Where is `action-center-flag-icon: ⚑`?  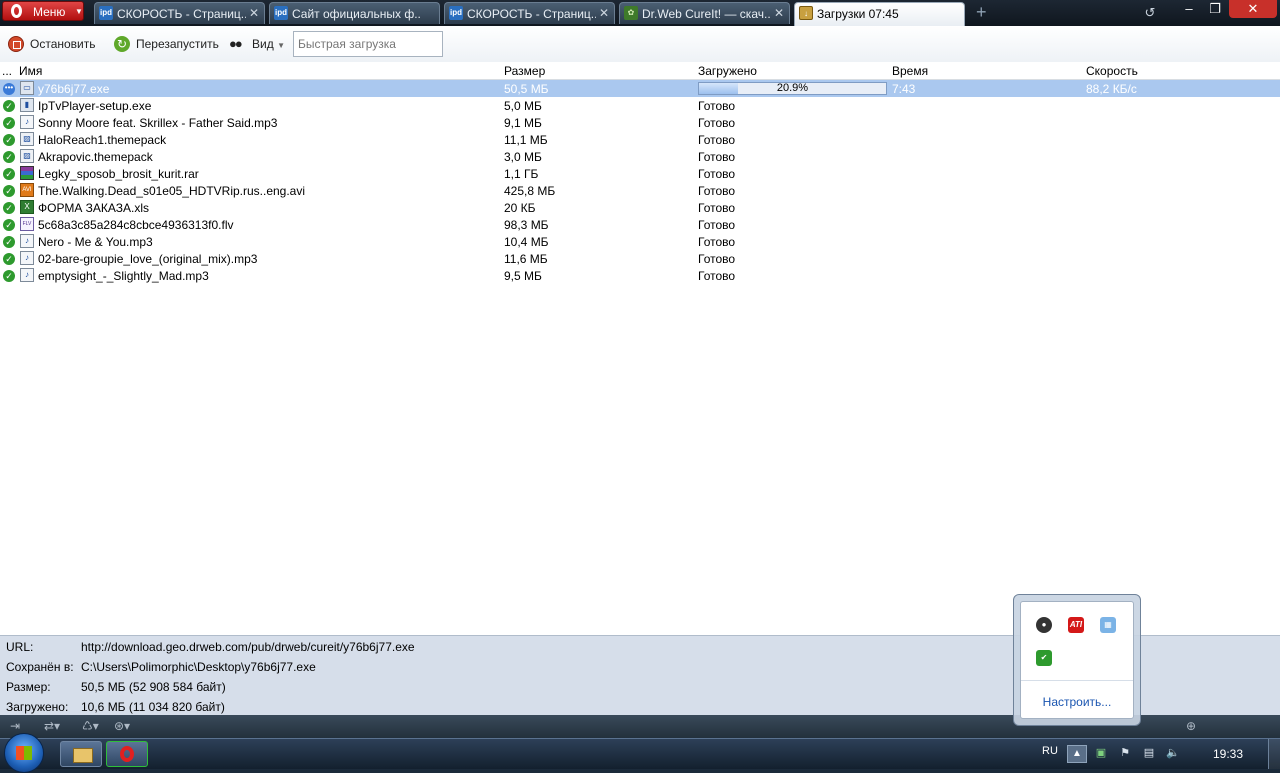
action-center-flag-icon: ⚑ is located at coordinates (1125, 753).